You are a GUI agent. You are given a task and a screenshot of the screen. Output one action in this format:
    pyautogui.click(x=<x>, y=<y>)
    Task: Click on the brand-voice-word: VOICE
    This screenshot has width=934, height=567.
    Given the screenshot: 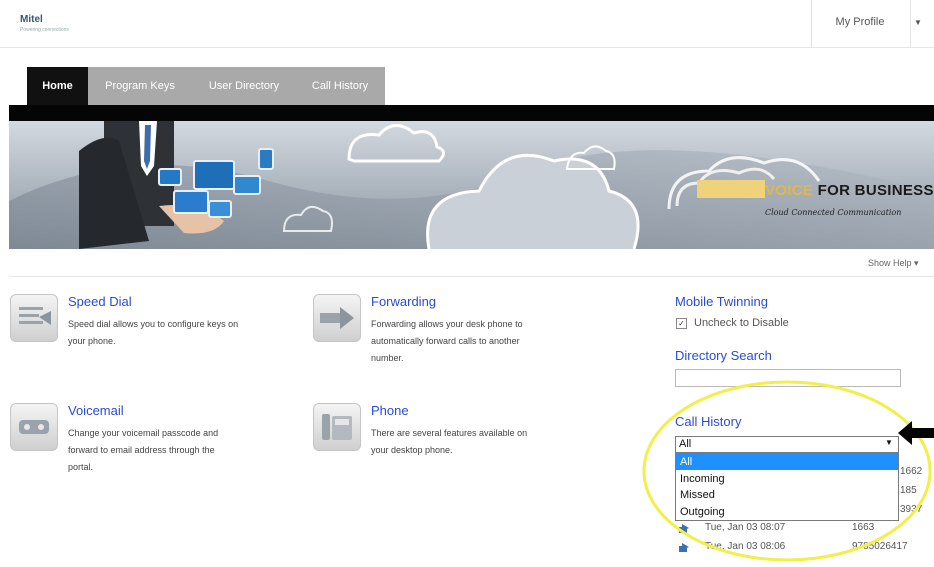 What is the action you would take?
    pyautogui.click(x=789, y=190)
    